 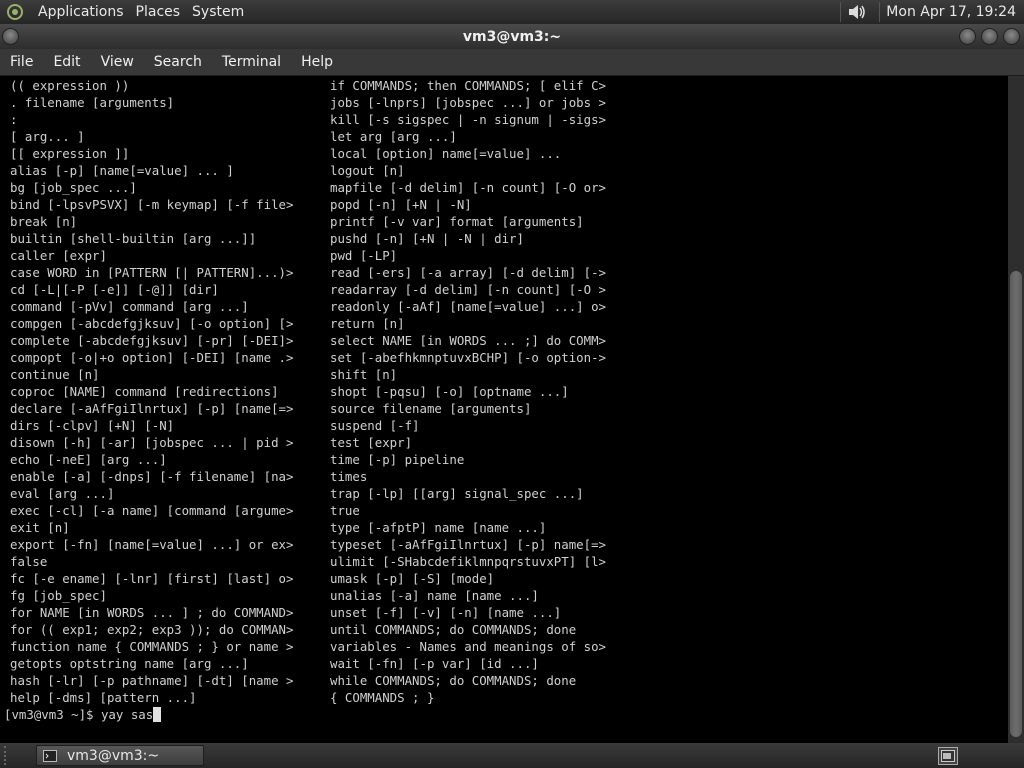 I want to click on scrollbar-thumb, so click(x=1016, y=504).